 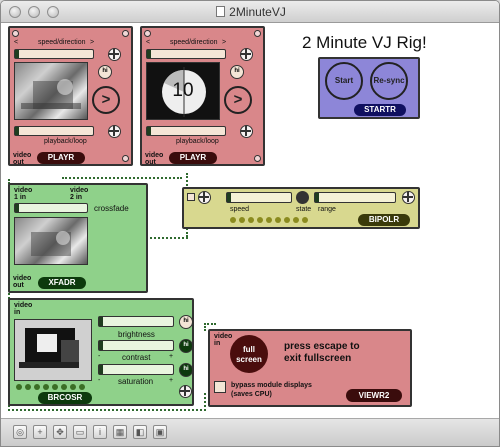 What do you see at coordinates (160, 432) in the screenshot?
I see `fill-icon: ▣` at bounding box center [160, 432].